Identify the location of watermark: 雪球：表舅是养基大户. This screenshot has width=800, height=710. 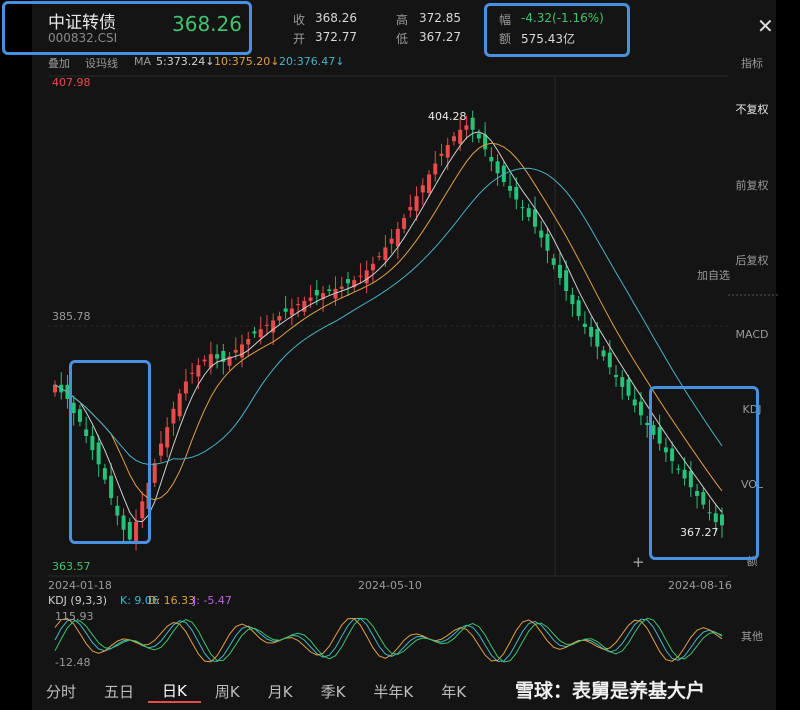
(610, 691).